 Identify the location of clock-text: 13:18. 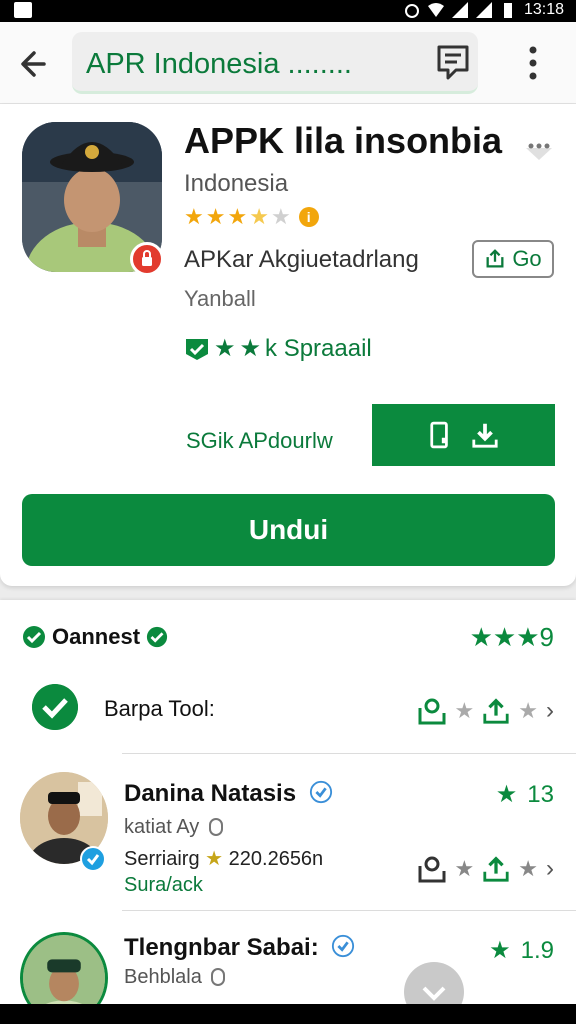
(543, 9).